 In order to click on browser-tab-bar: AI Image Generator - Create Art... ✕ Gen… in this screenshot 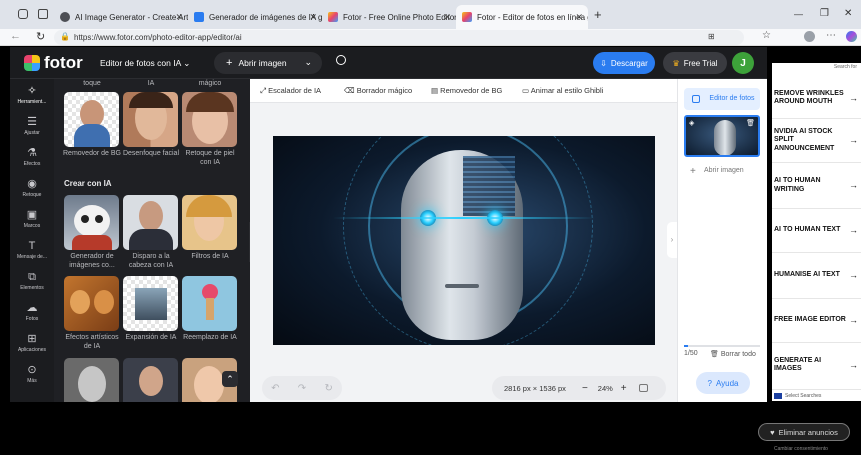, I will do `click(430, 14)`.